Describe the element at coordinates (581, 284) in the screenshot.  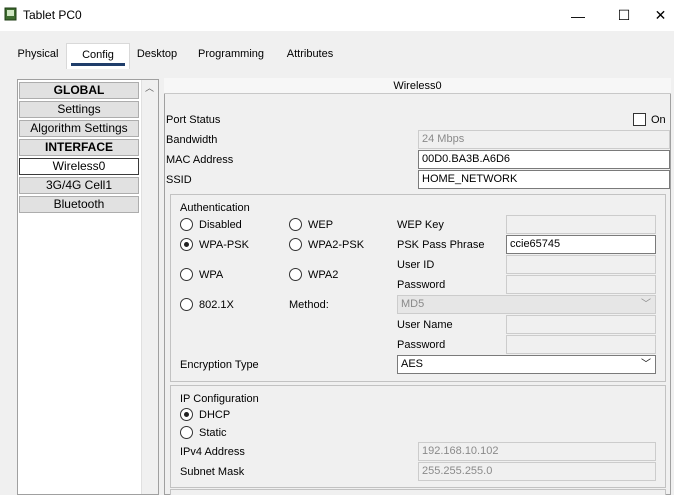
I see `password-field` at that location.